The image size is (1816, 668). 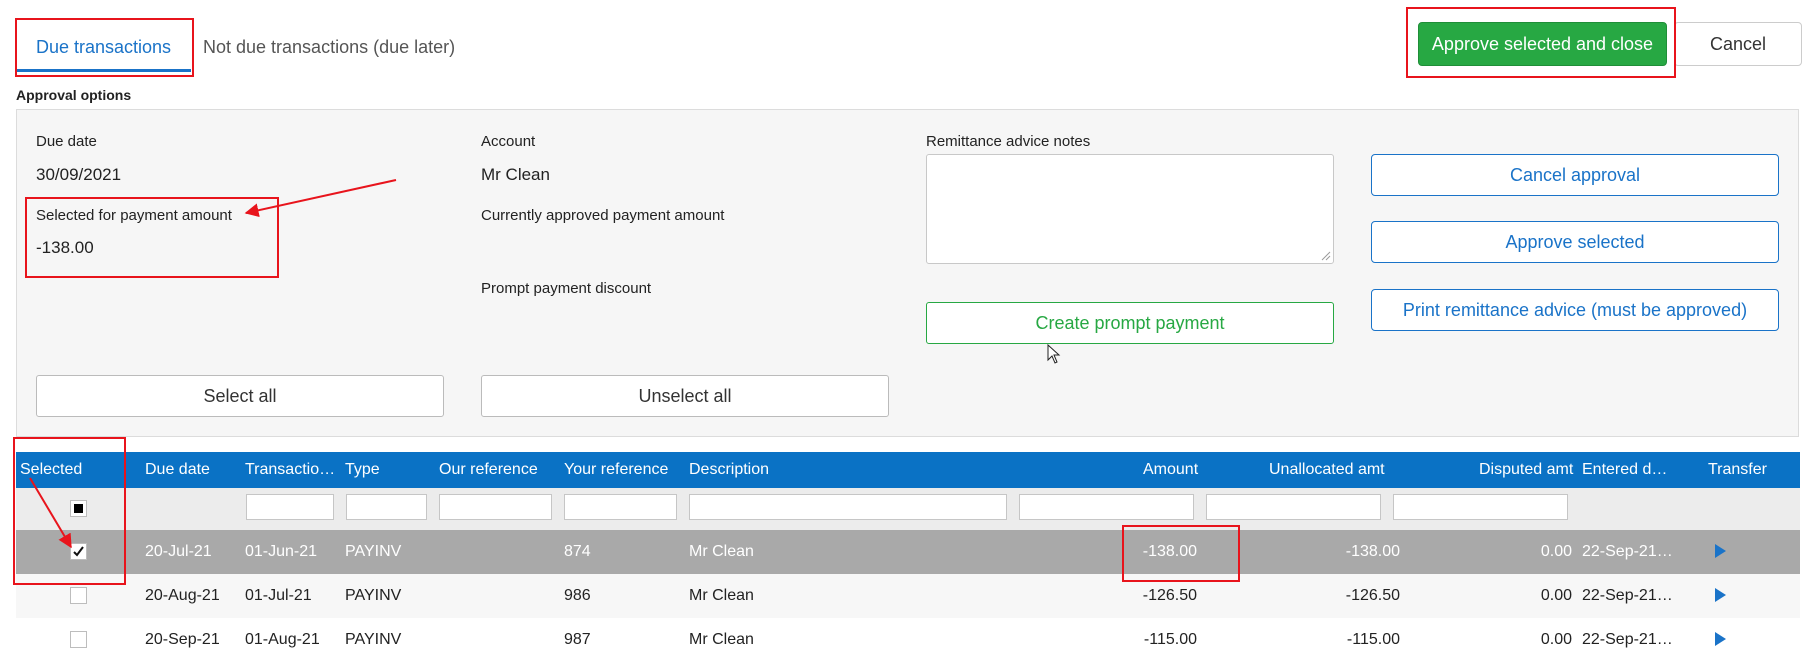 I want to click on annotation-arrow-checkbox, so click(x=50, y=513).